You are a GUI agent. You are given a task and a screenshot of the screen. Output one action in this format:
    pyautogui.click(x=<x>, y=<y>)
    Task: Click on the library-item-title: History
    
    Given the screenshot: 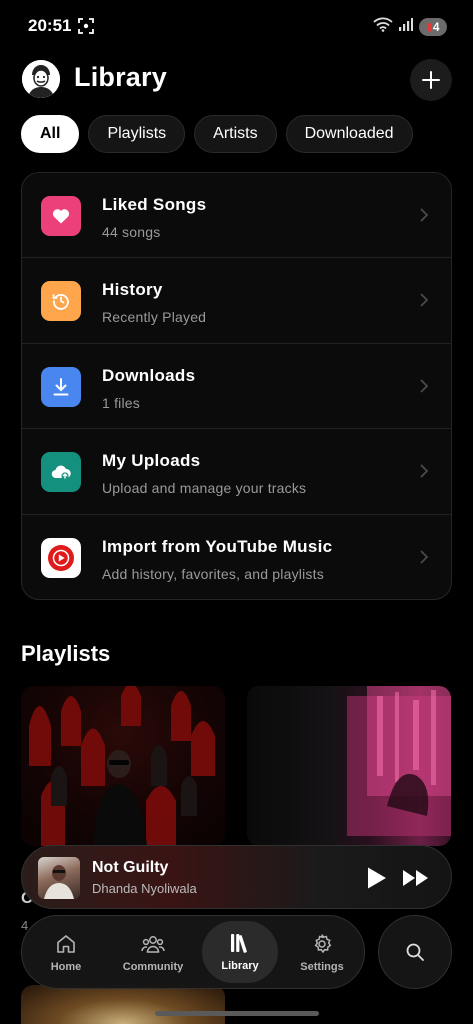 What is the action you would take?
    pyautogui.click(x=132, y=290)
    